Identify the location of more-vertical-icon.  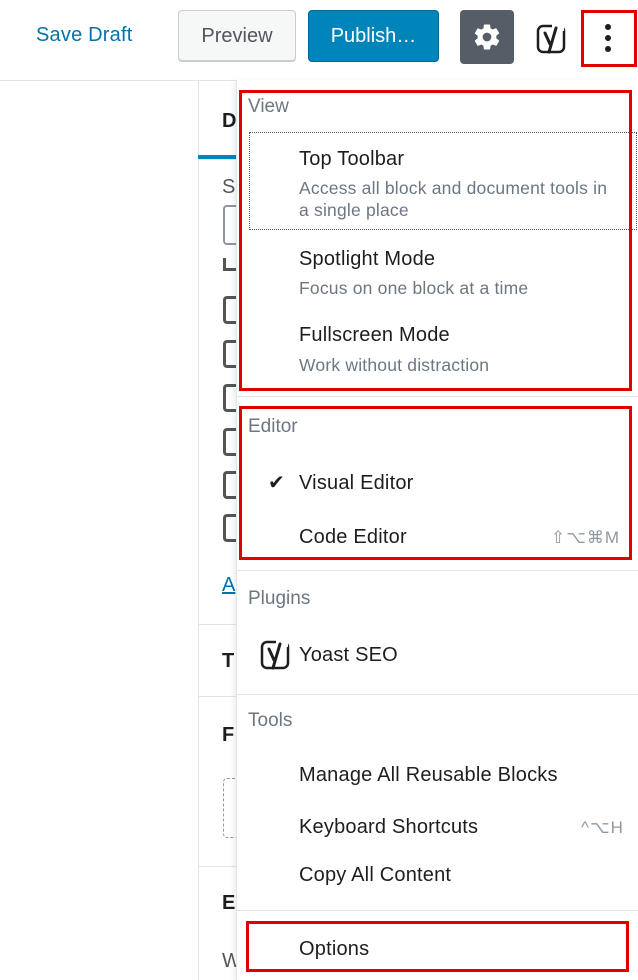
(608, 38).